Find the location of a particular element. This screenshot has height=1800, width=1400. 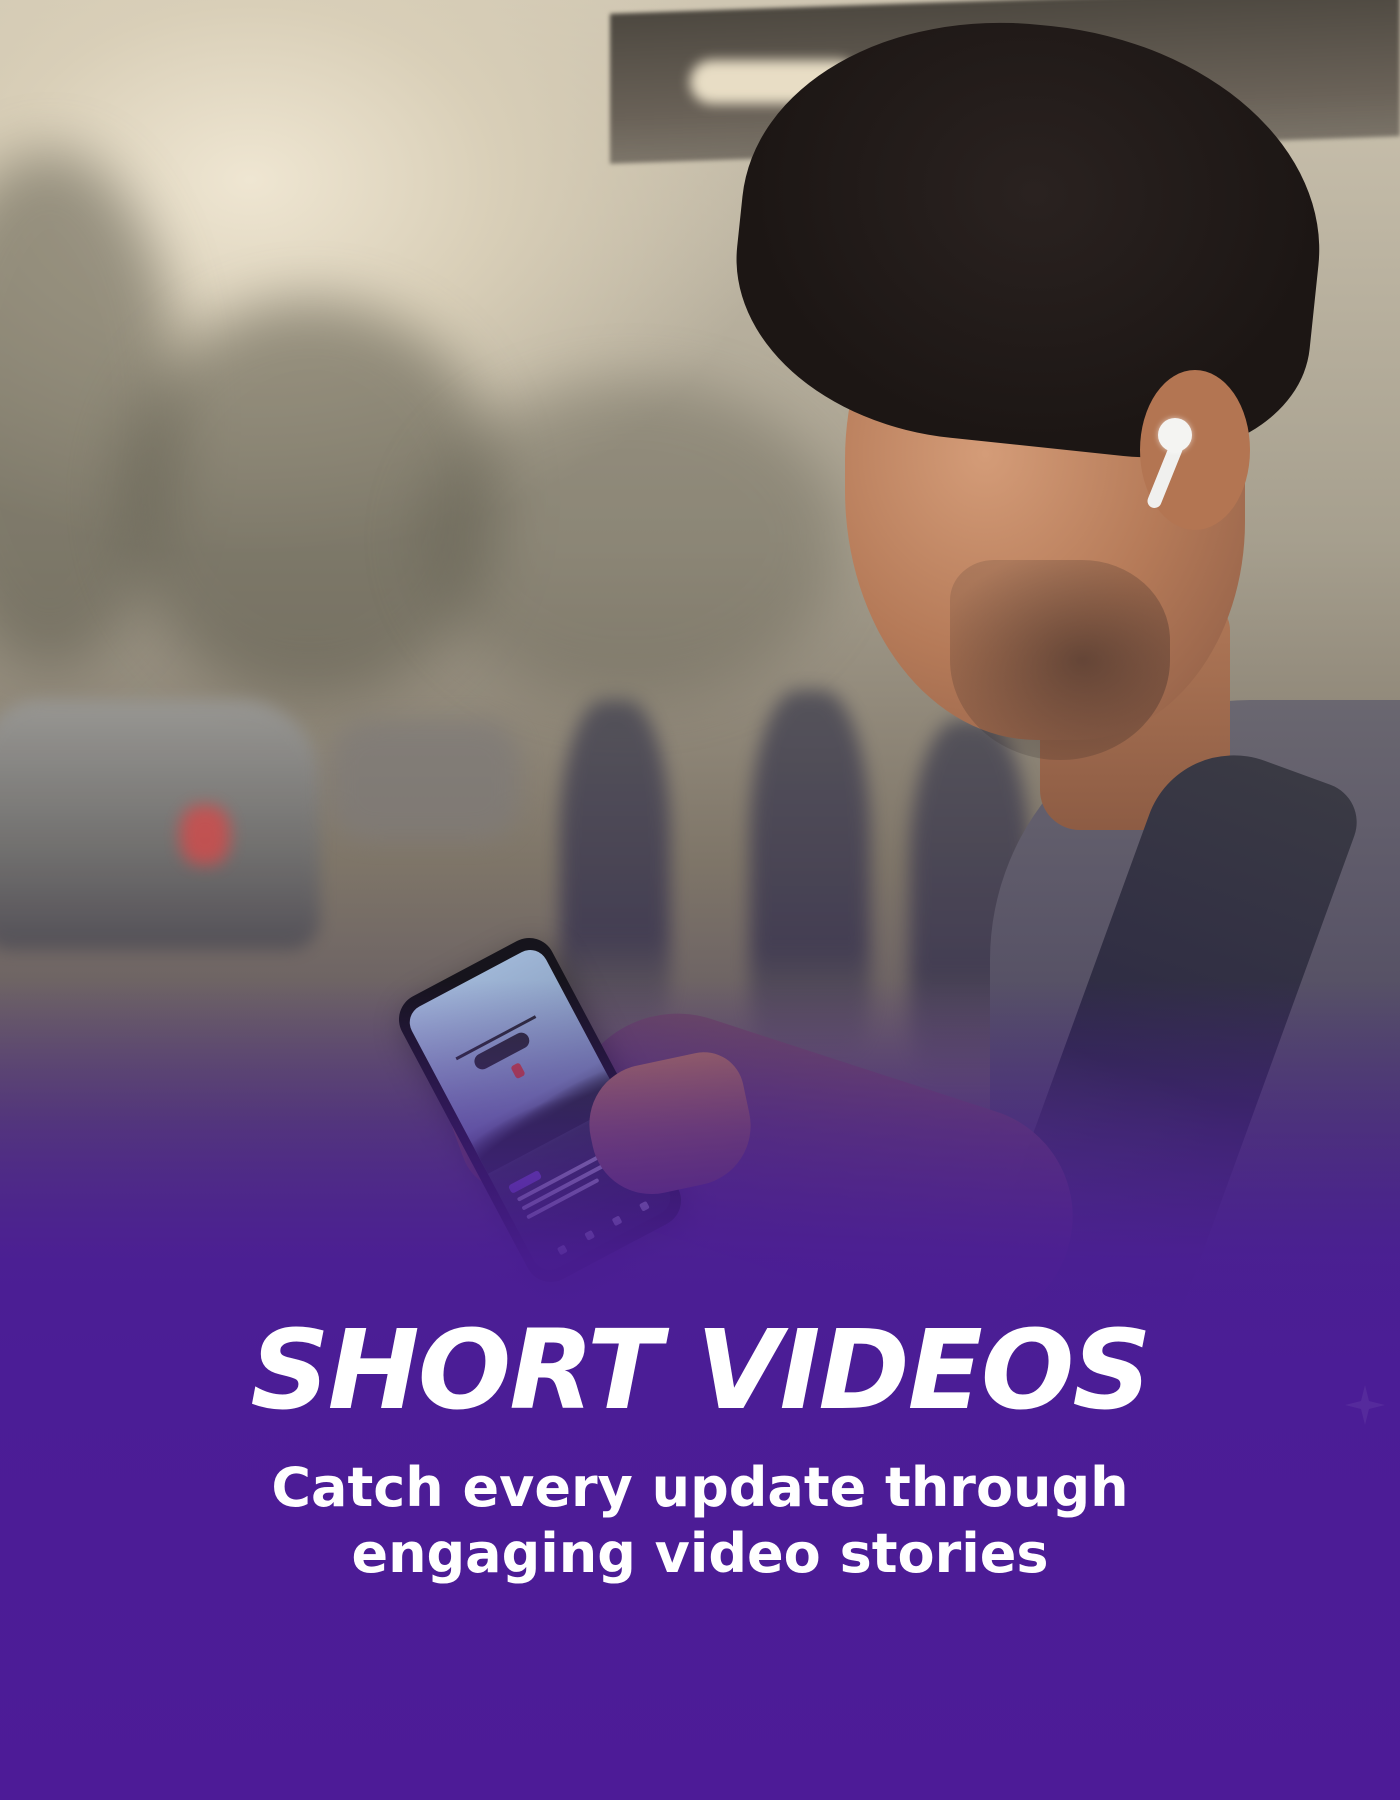

subtitle-line: Catch every update through is located at coordinates (700, 1487).